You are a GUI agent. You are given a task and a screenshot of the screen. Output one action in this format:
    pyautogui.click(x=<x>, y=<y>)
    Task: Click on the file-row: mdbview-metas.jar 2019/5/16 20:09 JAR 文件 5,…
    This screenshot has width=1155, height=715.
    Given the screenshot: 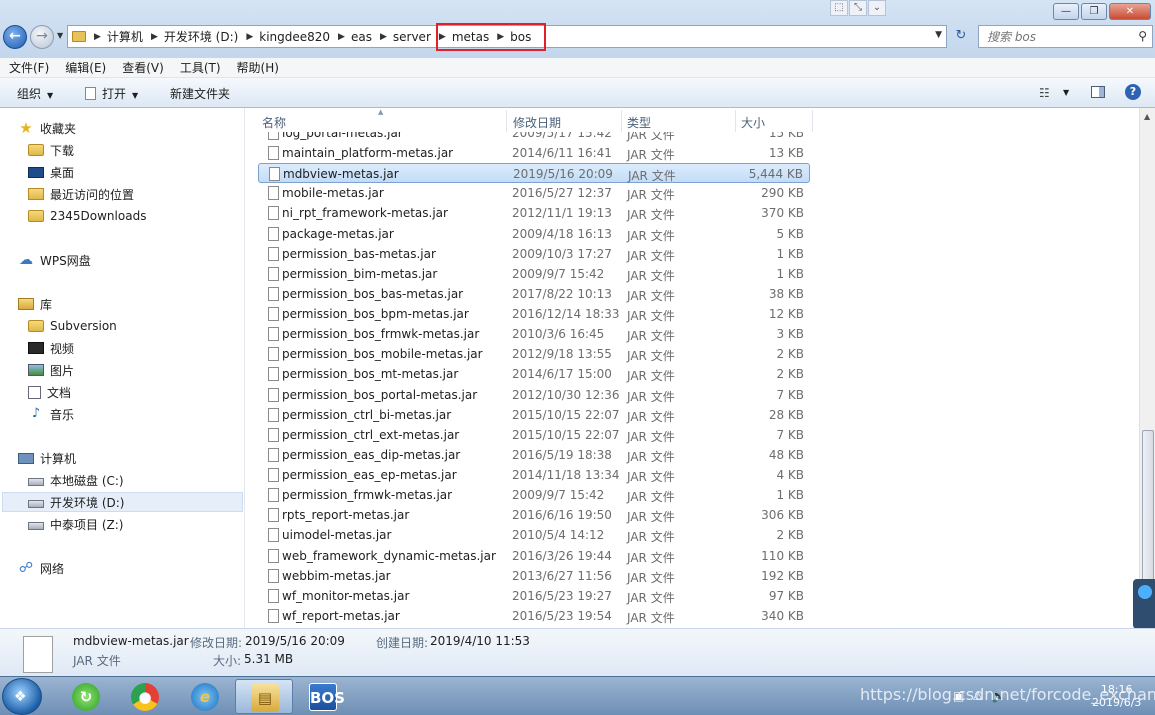 What is the action you would take?
    pyautogui.click(x=534, y=173)
    